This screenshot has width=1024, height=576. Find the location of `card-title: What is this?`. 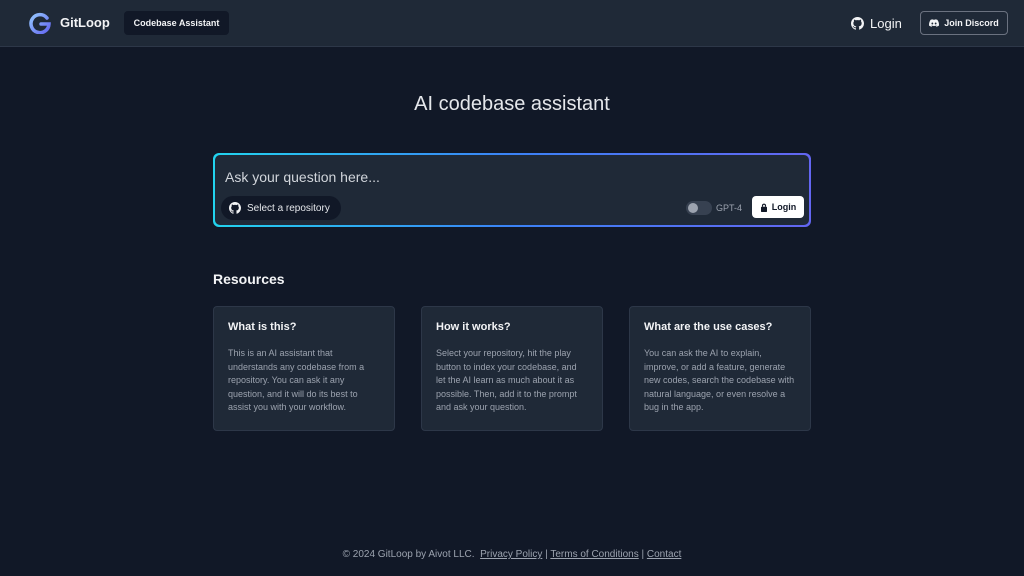

card-title: What is this? is located at coordinates (262, 327).